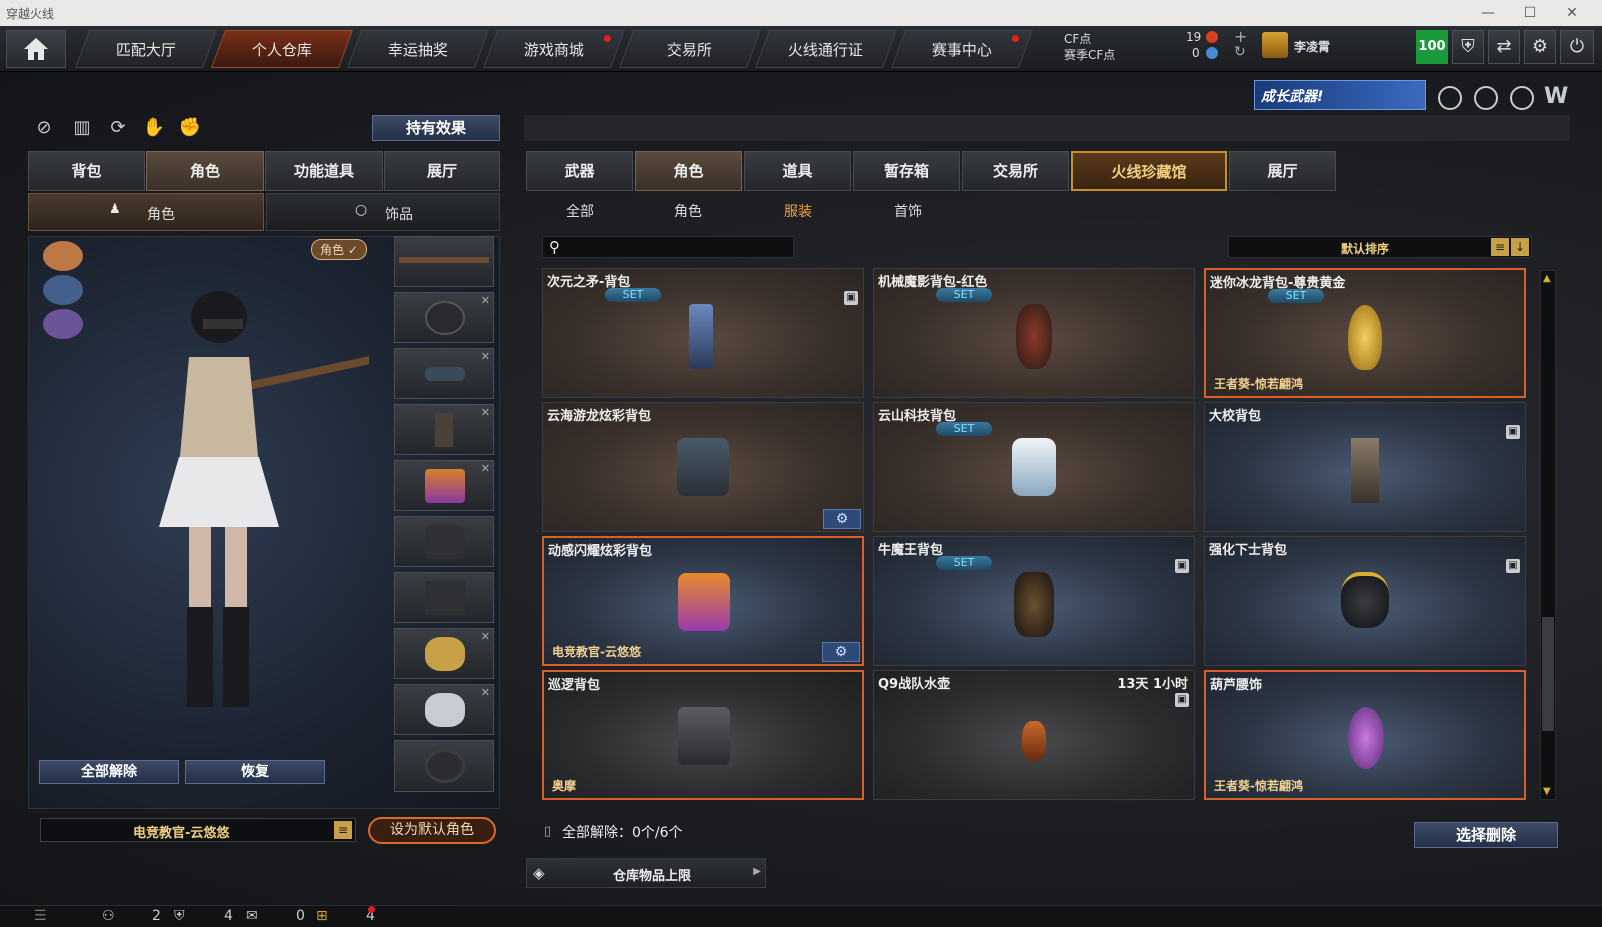 The height and width of the screenshot is (927, 1602). I want to click on crosshair-icon, so click(1522, 98).